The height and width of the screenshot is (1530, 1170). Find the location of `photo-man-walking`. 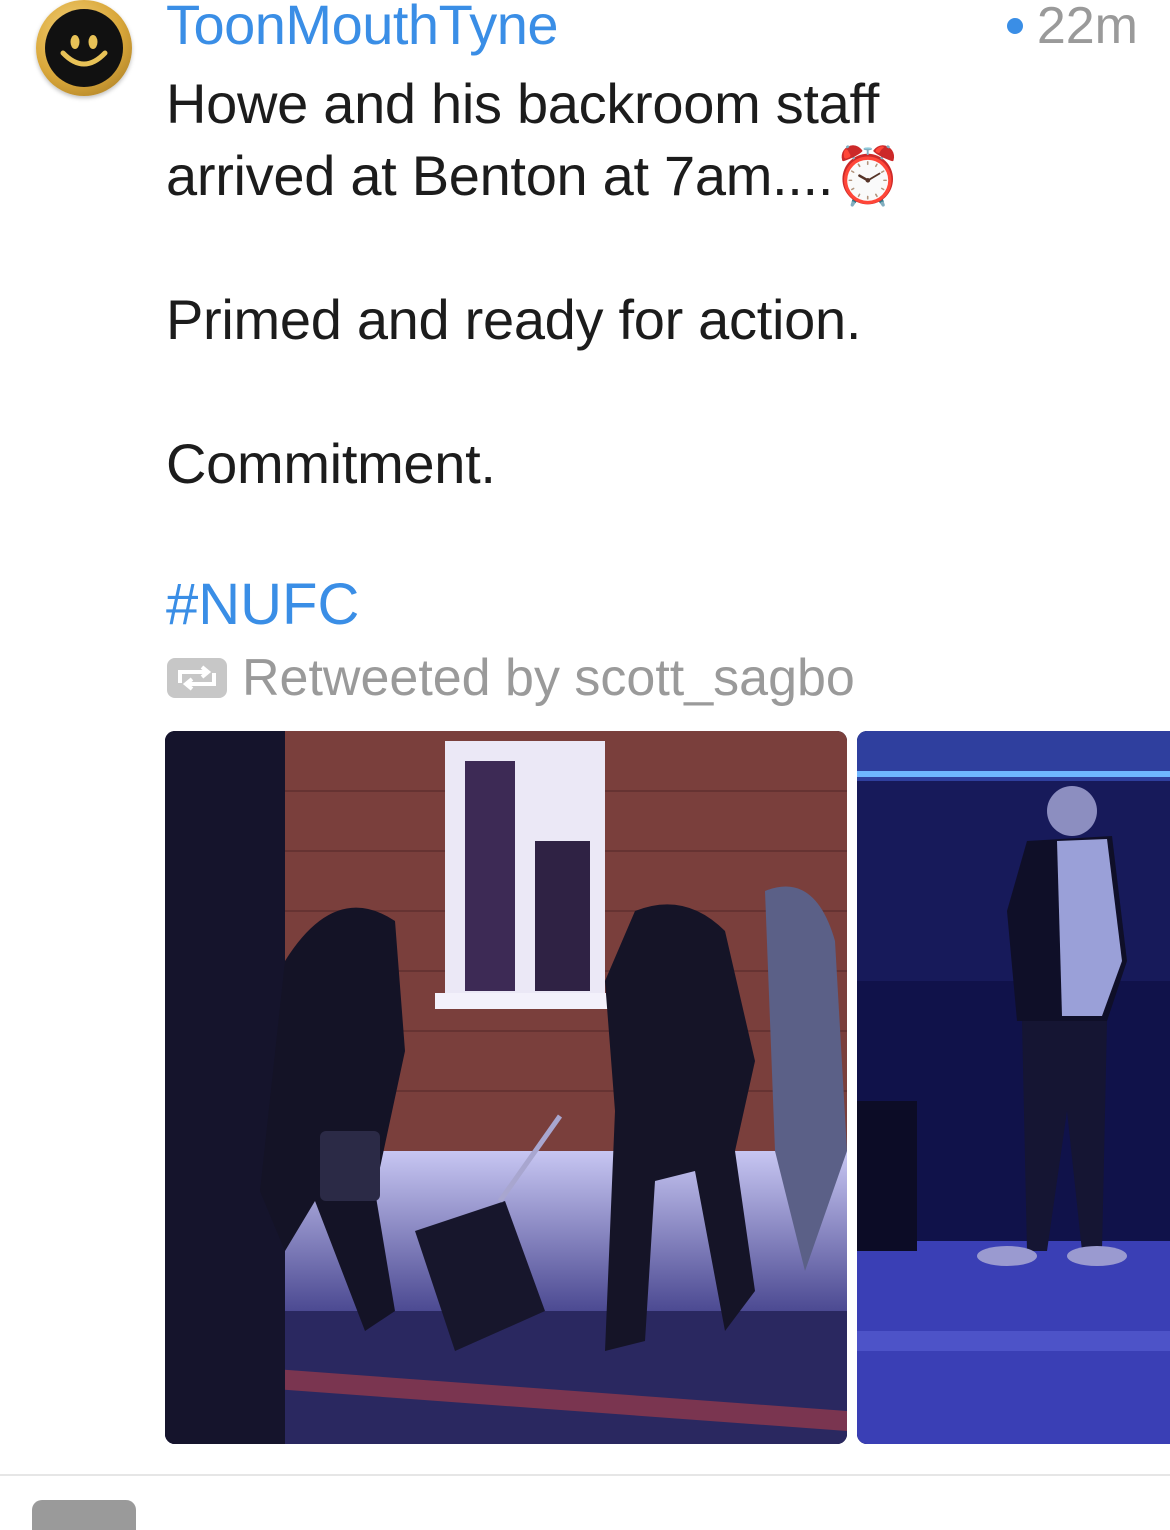

photo-man-walking is located at coordinates (1013, 1087).